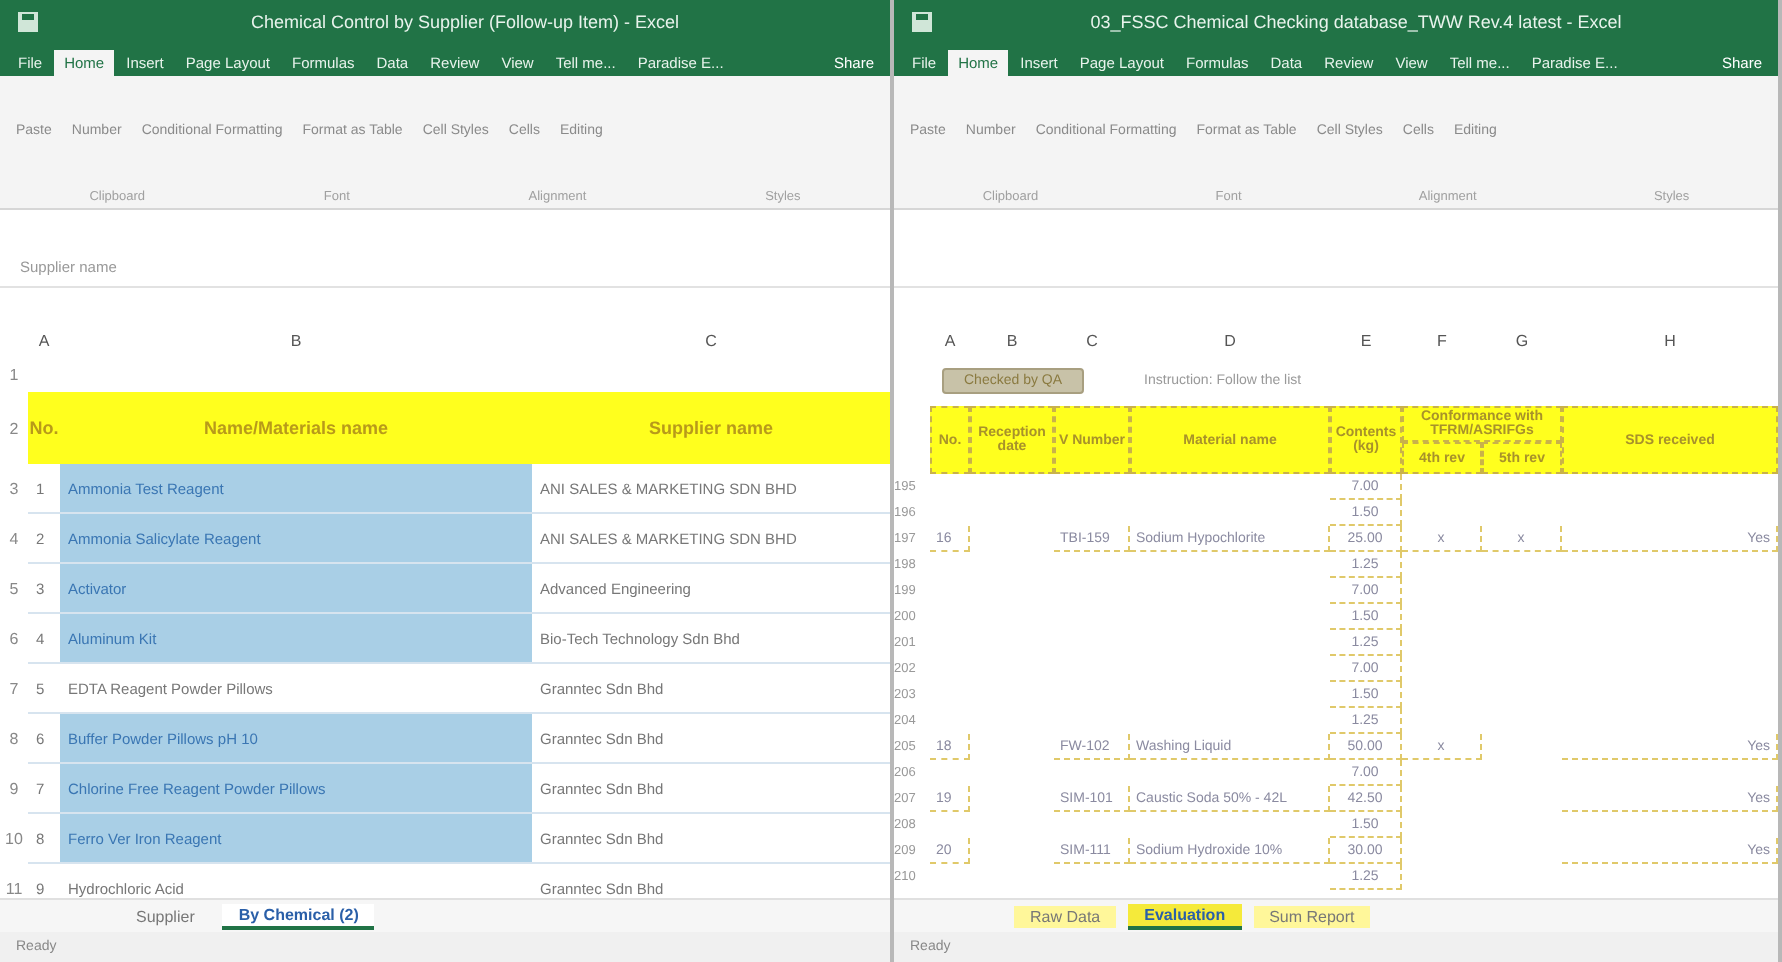 This screenshot has height=962, width=1782. I want to click on row-number: 7, so click(14, 688).